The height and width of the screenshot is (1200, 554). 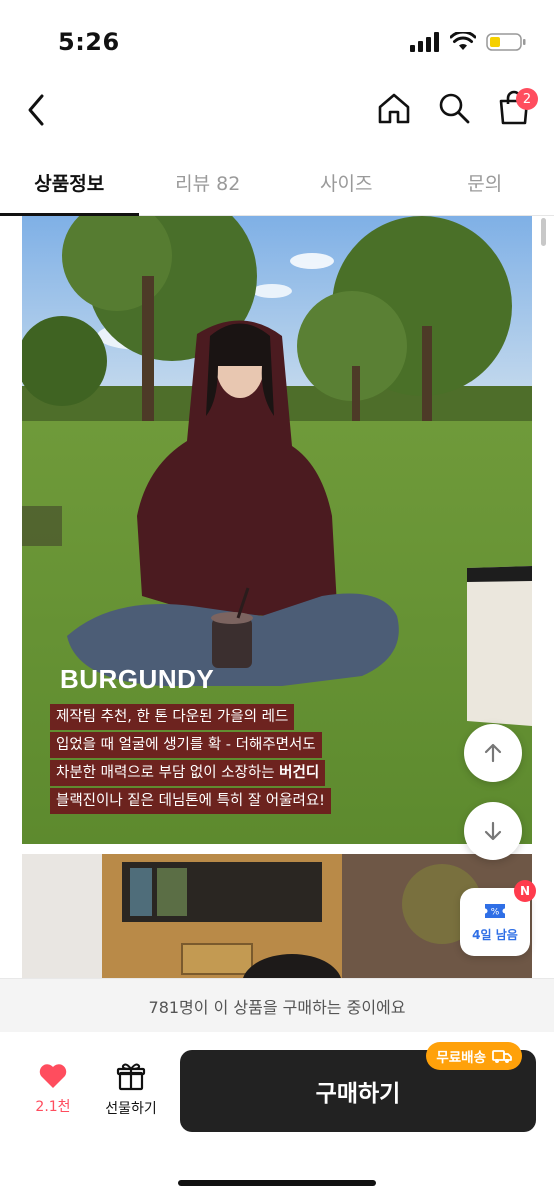 What do you see at coordinates (495, 934) in the screenshot?
I see `coupon-remaining-label: 4일 남음` at bounding box center [495, 934].